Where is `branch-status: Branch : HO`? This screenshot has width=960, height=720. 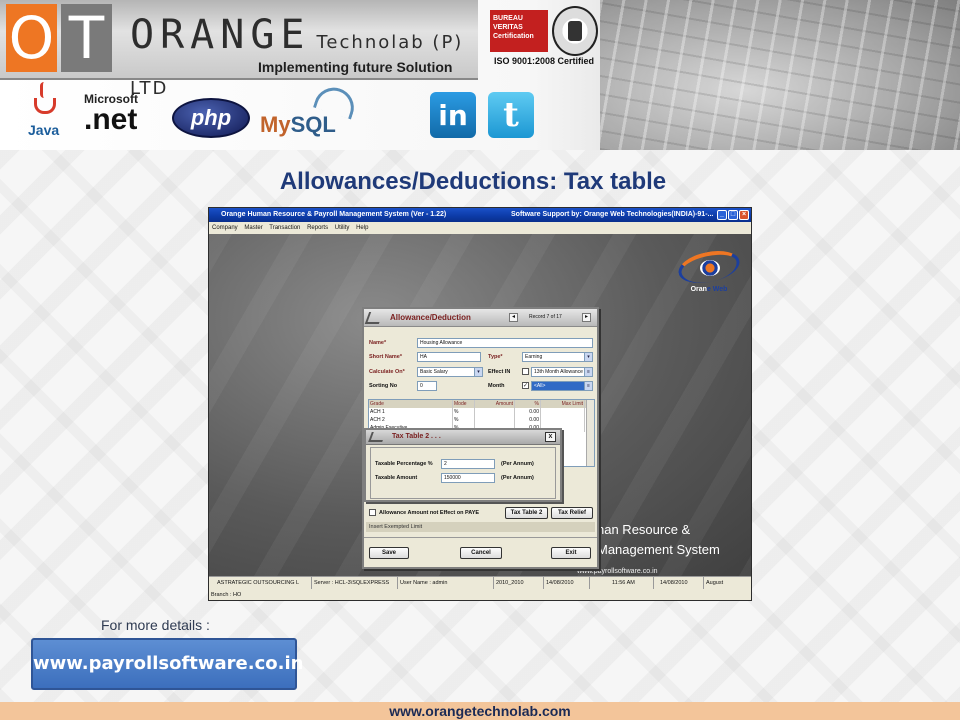 branch-status: Branch : HO is located at coordinates (480, 594).